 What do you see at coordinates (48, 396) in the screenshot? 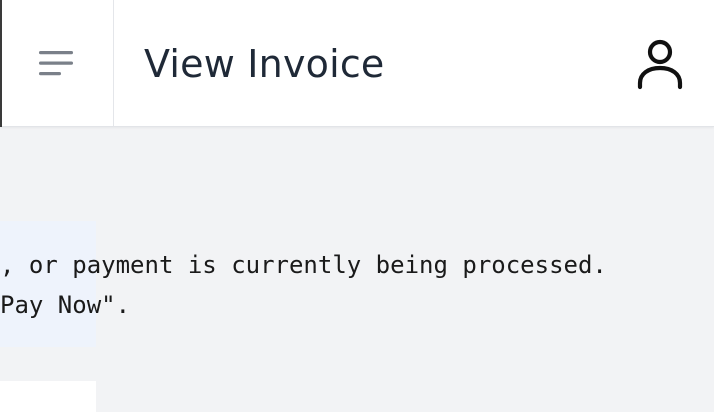
I see `card-peek` at bounding box center [48, 396].